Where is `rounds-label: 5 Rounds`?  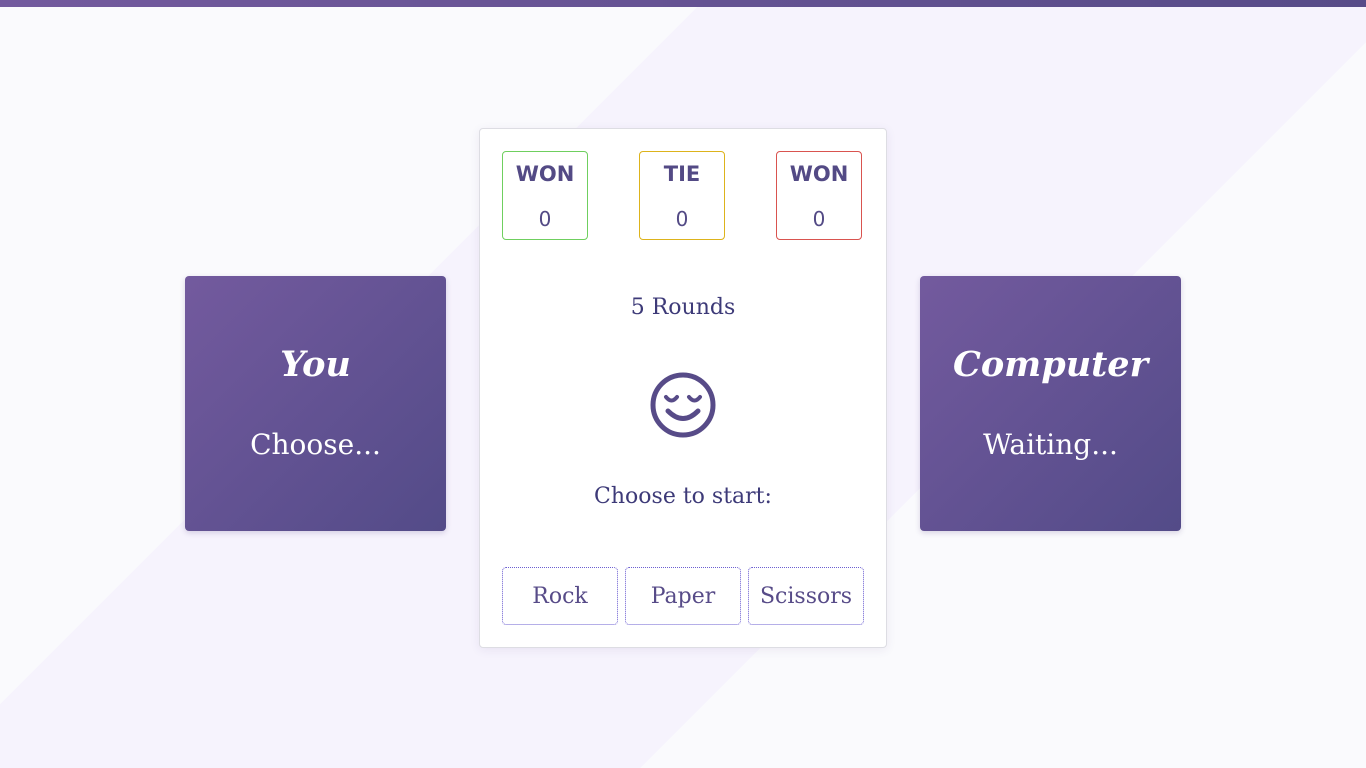
rounds-label: 5 Rounds is located at coordinates (683, 307).